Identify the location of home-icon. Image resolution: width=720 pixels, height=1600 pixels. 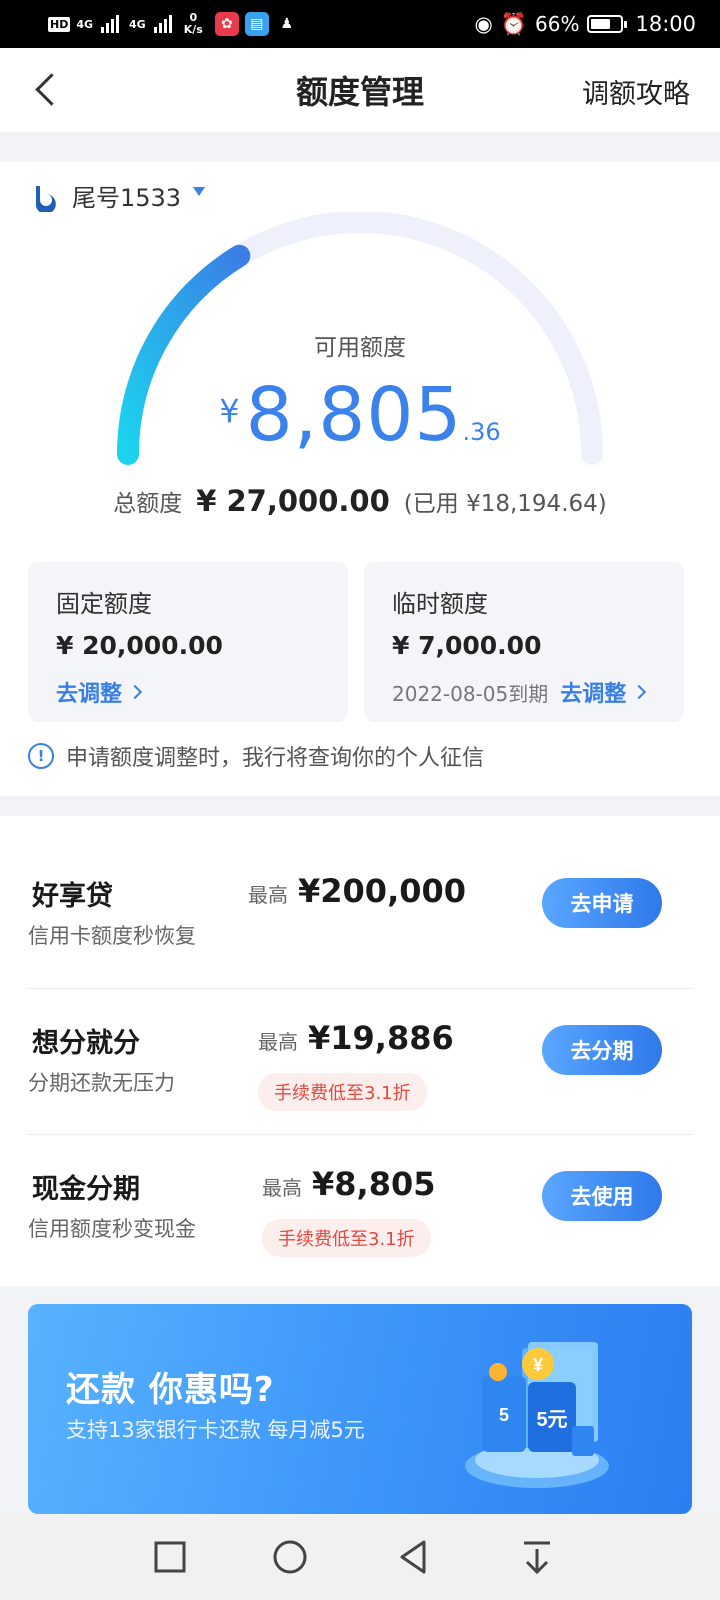
(290, 1557).